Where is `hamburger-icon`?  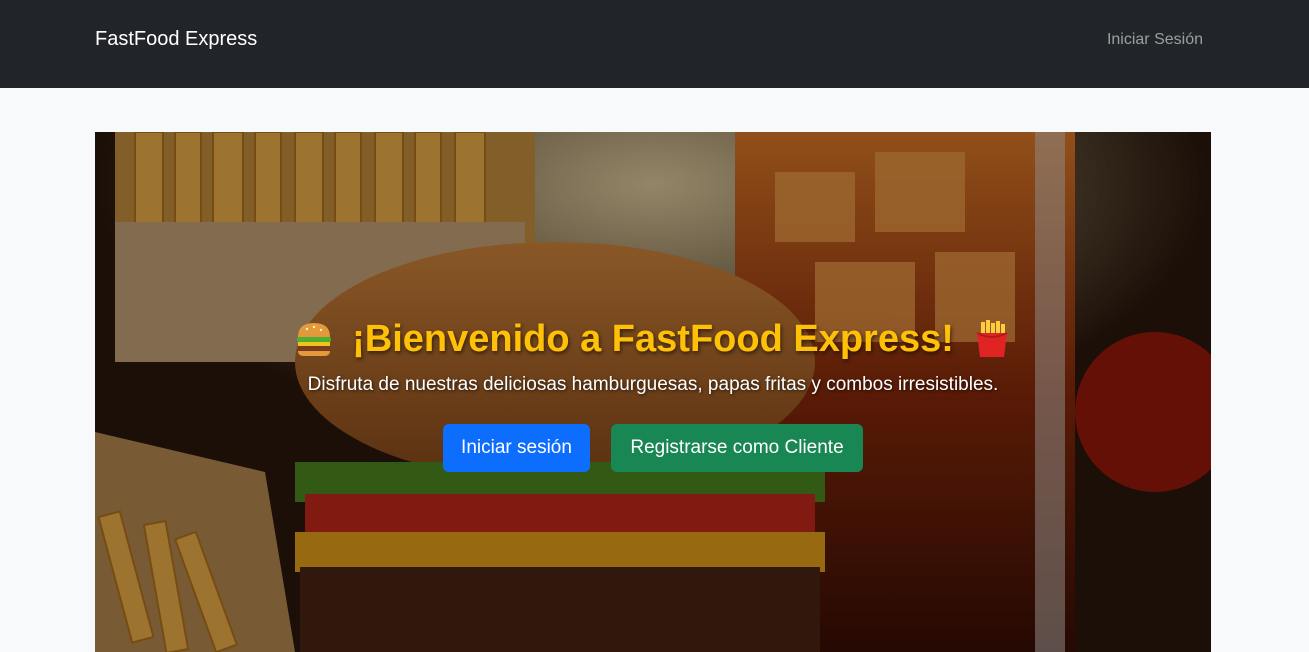 hamburger-icon is located at coordinates (314, 339).